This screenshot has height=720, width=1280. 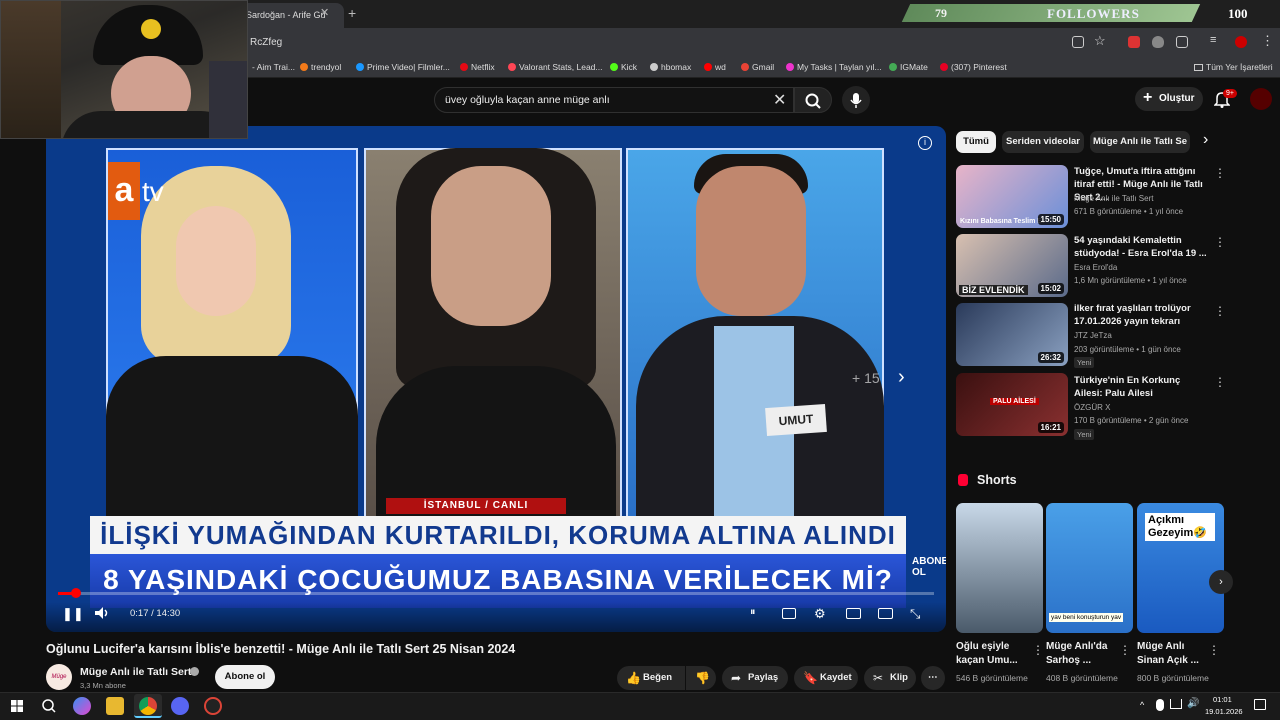 I want to click on mic-tray-icon, so click(x=1160, y=705).